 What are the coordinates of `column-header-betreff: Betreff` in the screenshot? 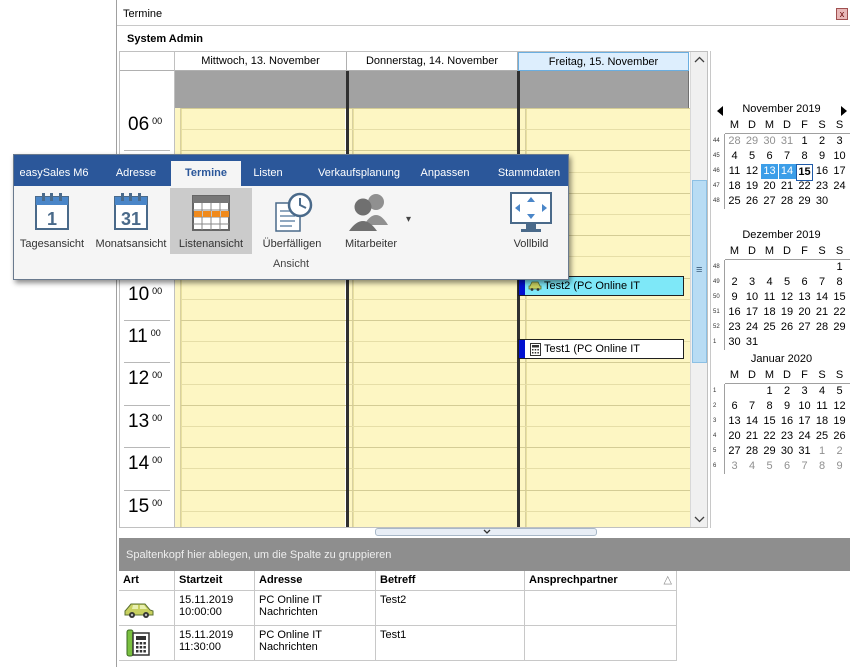 It's located at (450, 581).